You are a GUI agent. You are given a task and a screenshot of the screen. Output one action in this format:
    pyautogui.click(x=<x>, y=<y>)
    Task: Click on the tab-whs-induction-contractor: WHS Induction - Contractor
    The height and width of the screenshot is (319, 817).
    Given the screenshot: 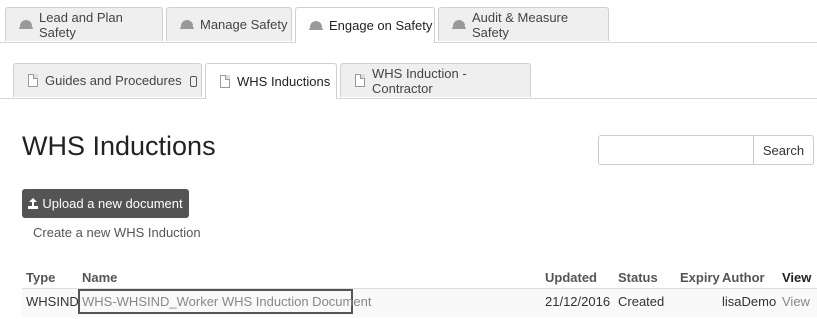 What is the action you would take?
    pyautogui.click(x=435, y=80)
    